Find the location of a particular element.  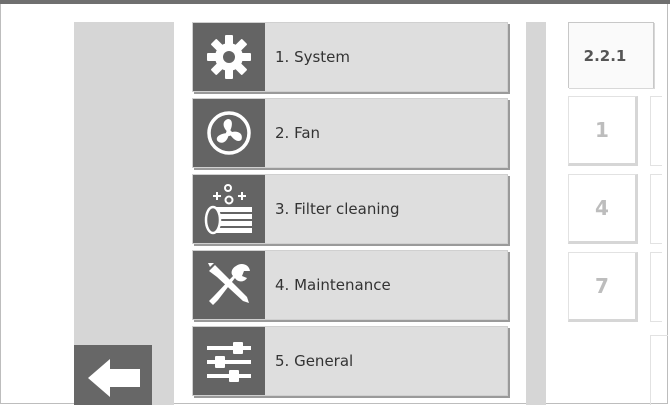

menu-item-label: 2. Fan is located at coordinates (298, 133).